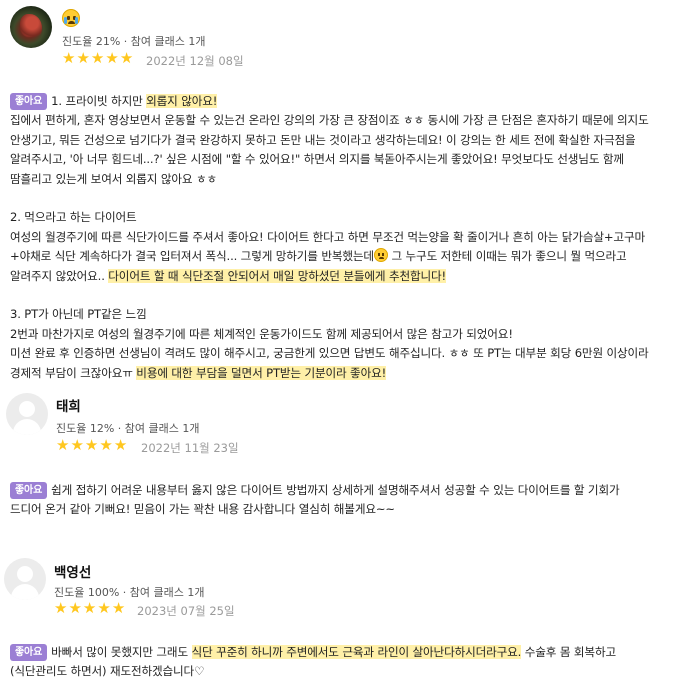 This screenshot has height=700, width=700. I want to click on review-text-segment: 2. 먹으라고 하는 다이어트, so click(73, 217).